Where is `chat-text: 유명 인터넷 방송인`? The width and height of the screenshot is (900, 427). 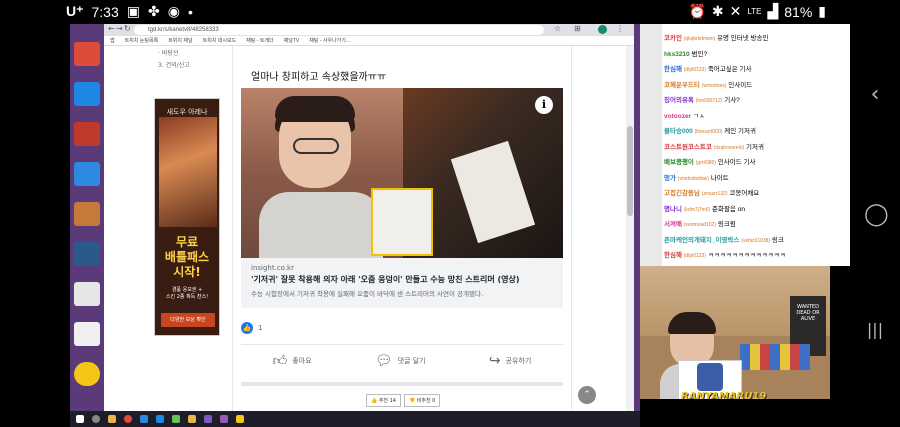
chat-text: 유명 인터넷 방송인 is located at coordinates (742, 38).